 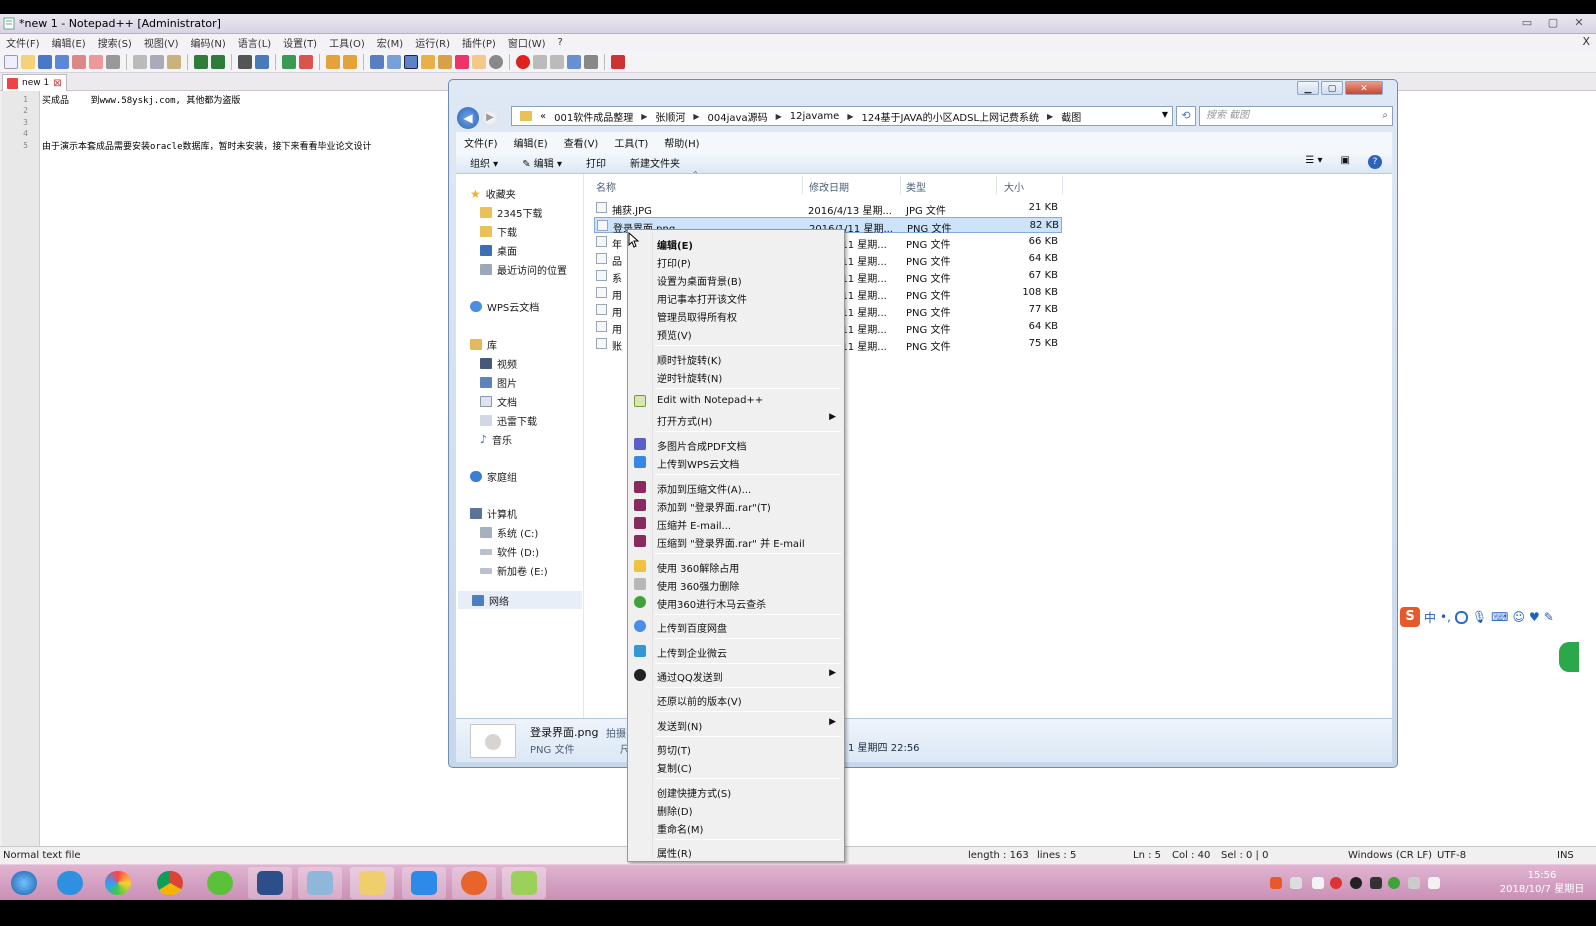 I want to click on ctx-set-desktop-bg: 设置为桌面背景(B), so click(x=736, y=279).